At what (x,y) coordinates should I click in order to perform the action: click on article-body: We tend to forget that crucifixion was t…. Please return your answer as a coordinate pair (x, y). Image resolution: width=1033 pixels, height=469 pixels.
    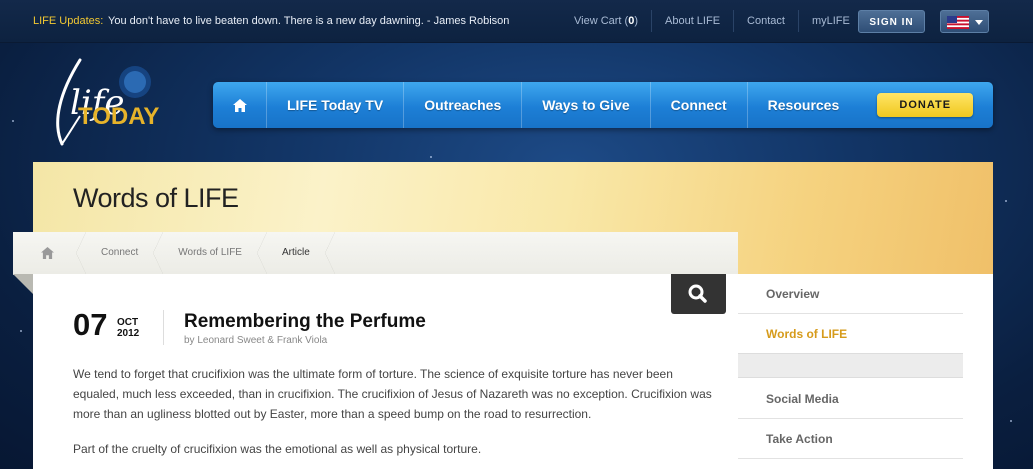
    Looking at the image, I should click on (393, 416).